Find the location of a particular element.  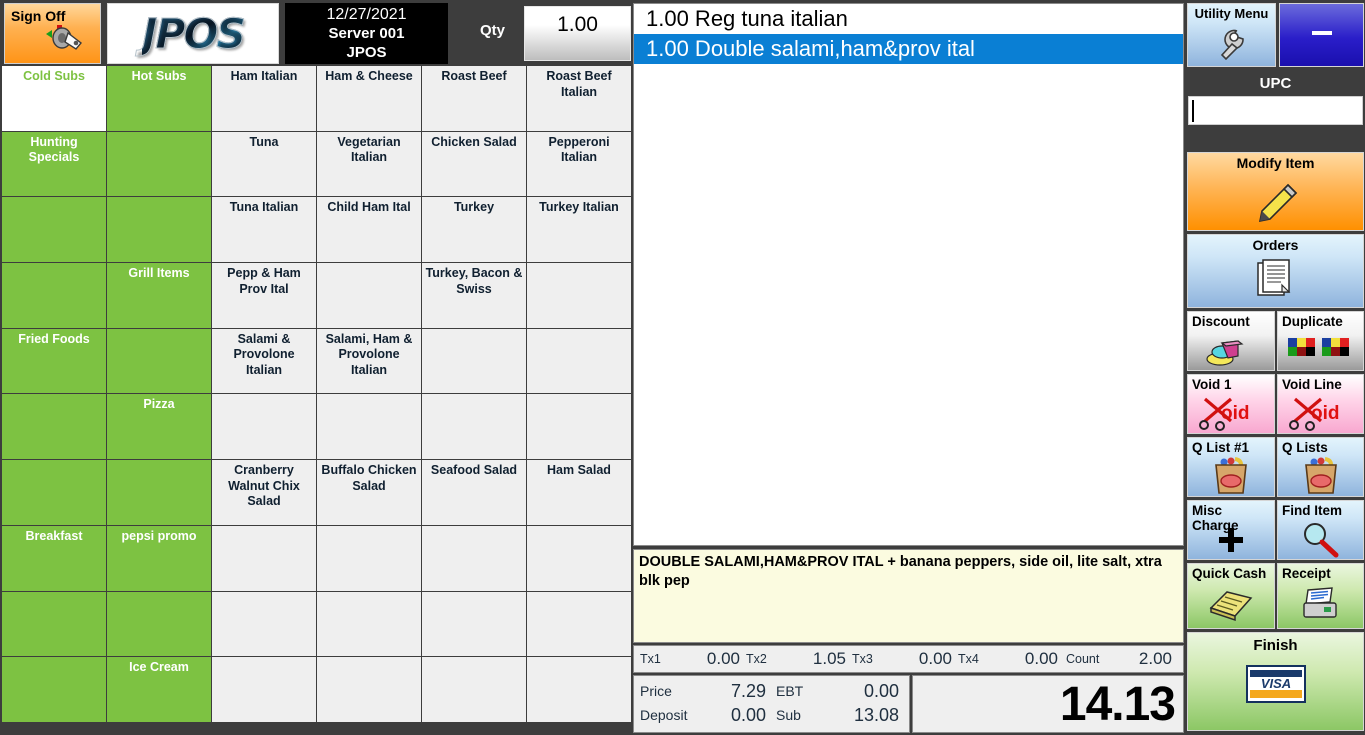

date-server-display: 12/27/2021 Server 001 JPOS is located at coordinates (366, 33).